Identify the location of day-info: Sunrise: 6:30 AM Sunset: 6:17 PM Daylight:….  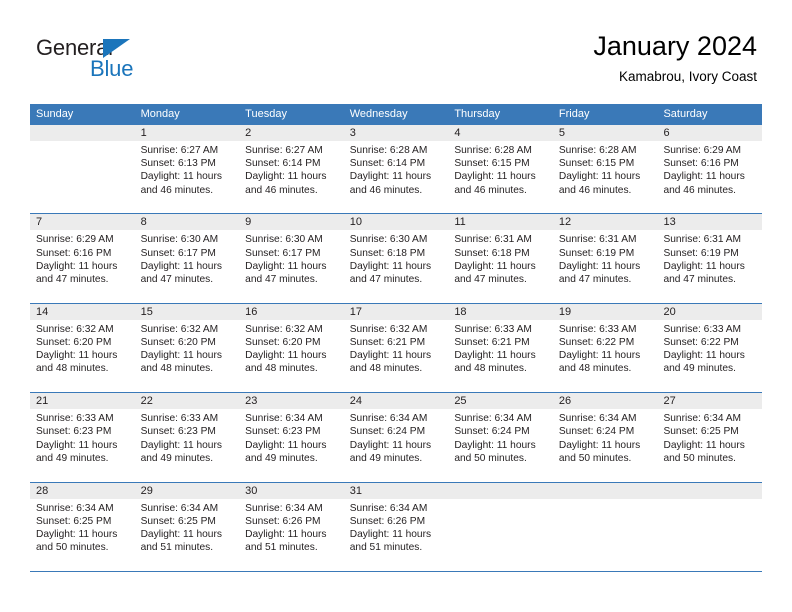
(291, 258).